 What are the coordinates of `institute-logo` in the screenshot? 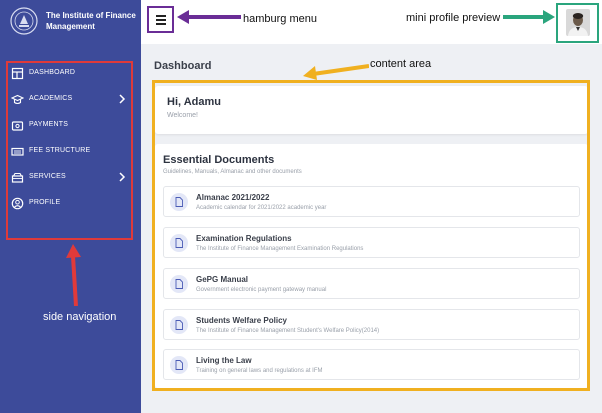 It's located at (24, 21).